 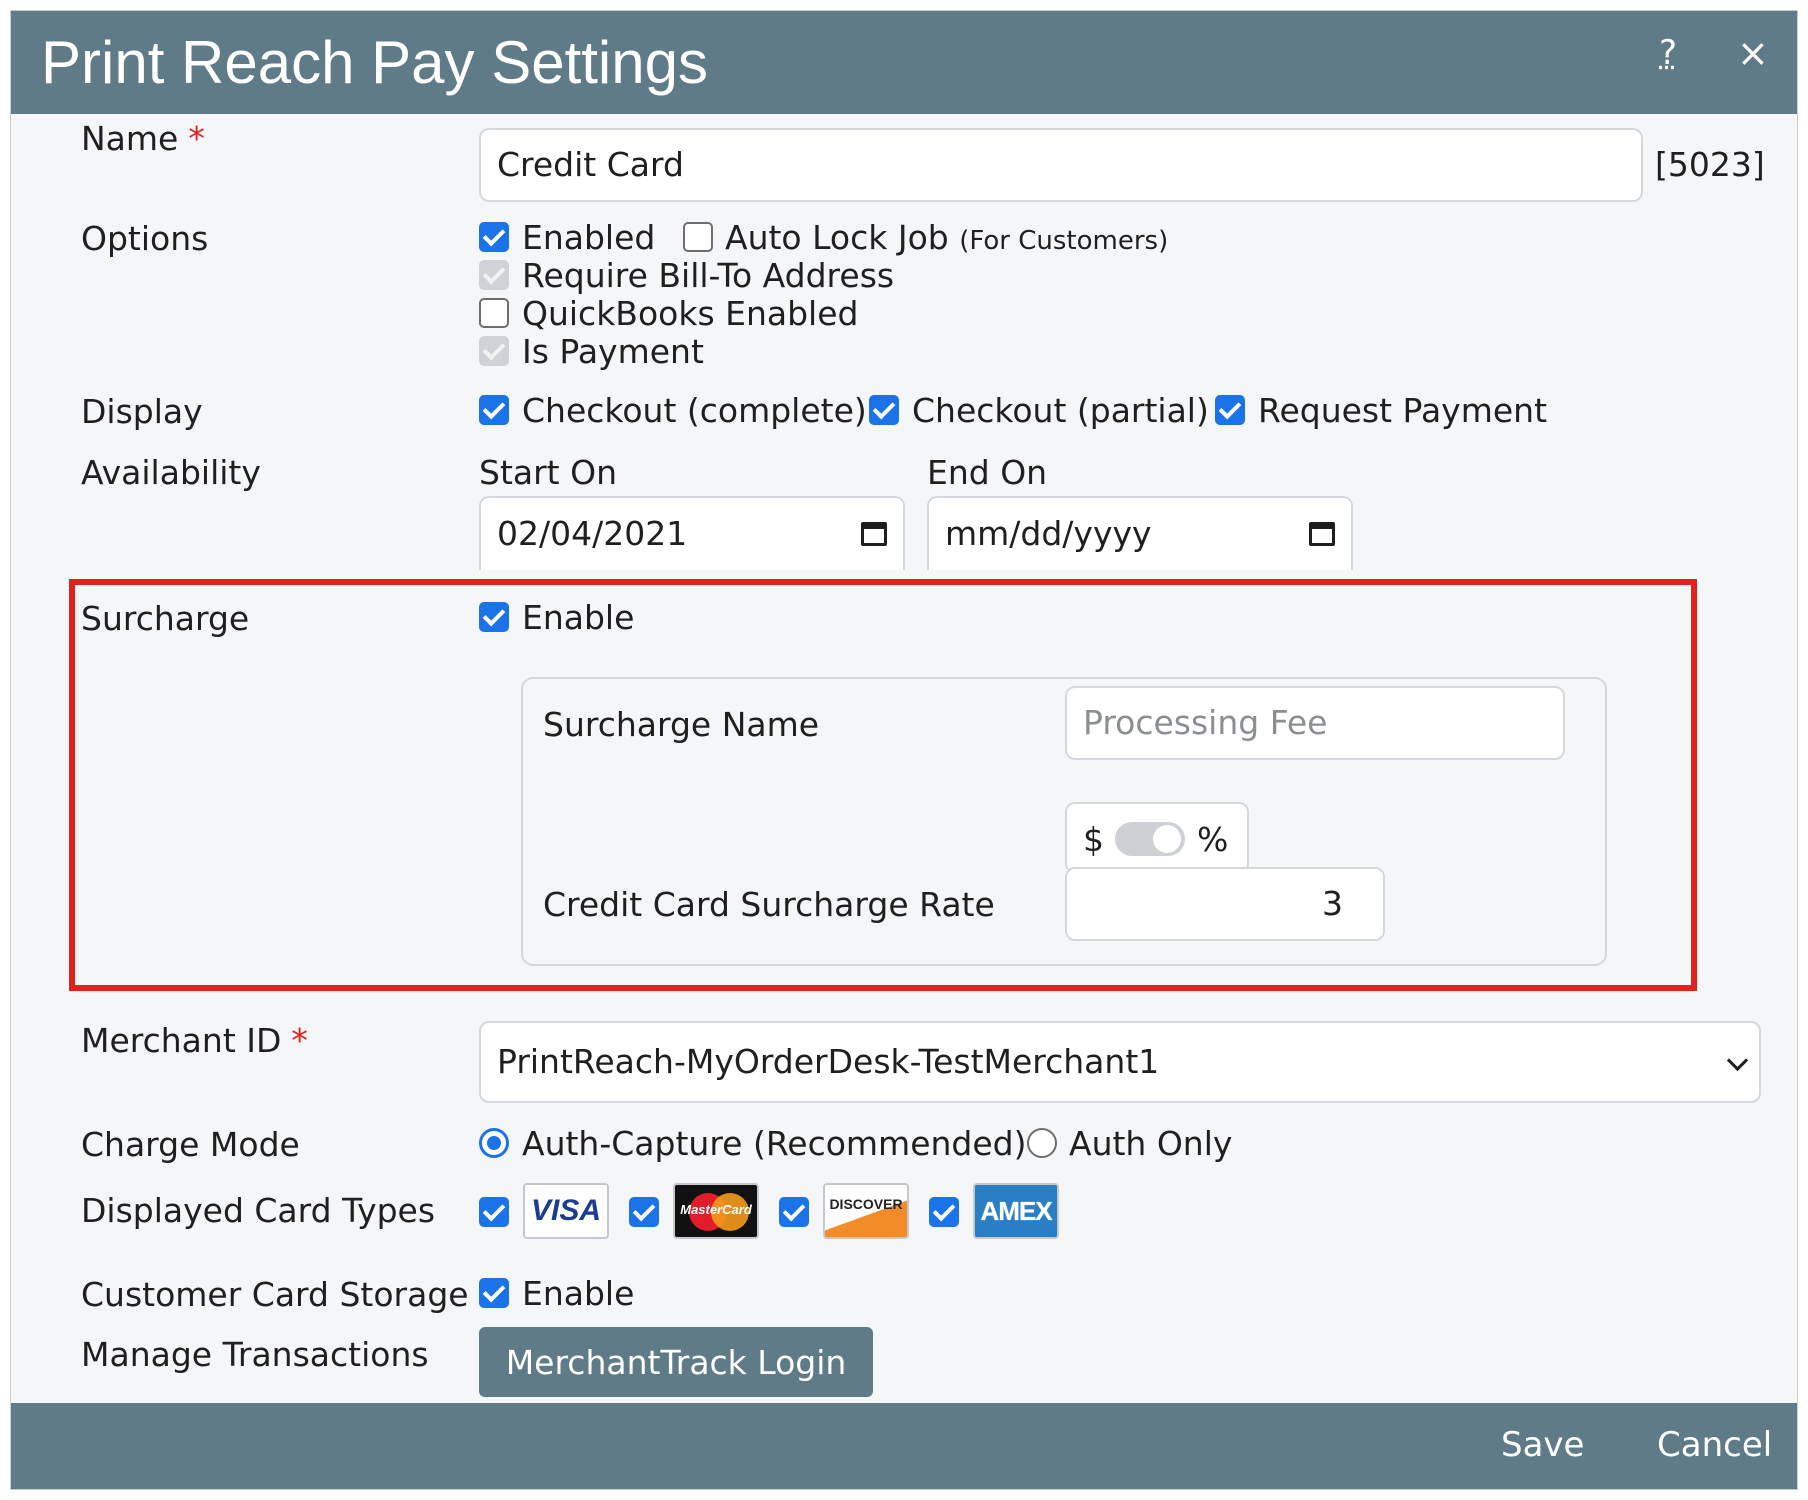 What do you see at coordinates (690, 313) in the screenshot?
I see `quickbooks-label: QuickBooks Enabled` at bounding box center [690, 313].